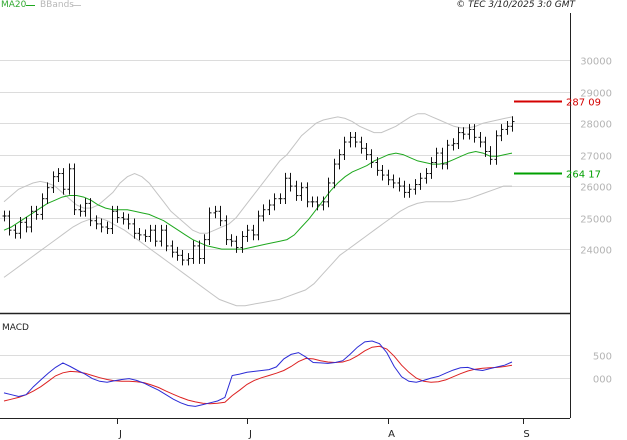  Describe the element at coordinates (596, 125) in the screenshot. I see `y-tick-label: 28000` at that location.